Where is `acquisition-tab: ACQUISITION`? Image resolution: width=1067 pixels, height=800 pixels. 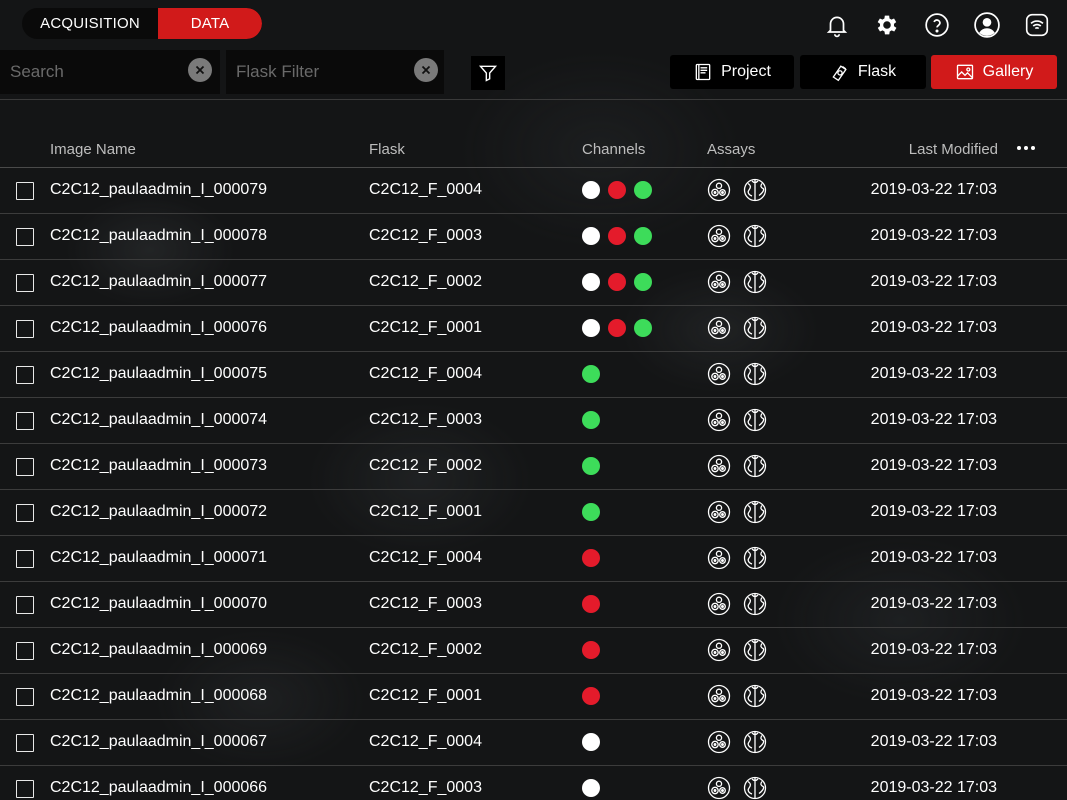
acquisition-tab: ACQUISITION is located at coordinates (90, 23).